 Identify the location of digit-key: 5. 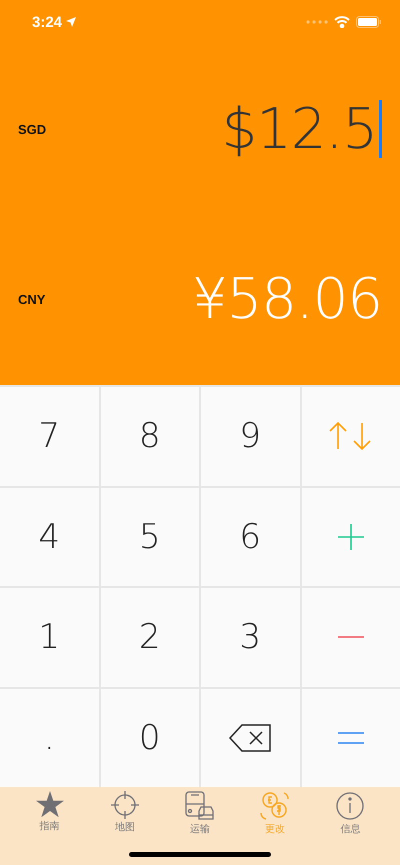
(149, 537).